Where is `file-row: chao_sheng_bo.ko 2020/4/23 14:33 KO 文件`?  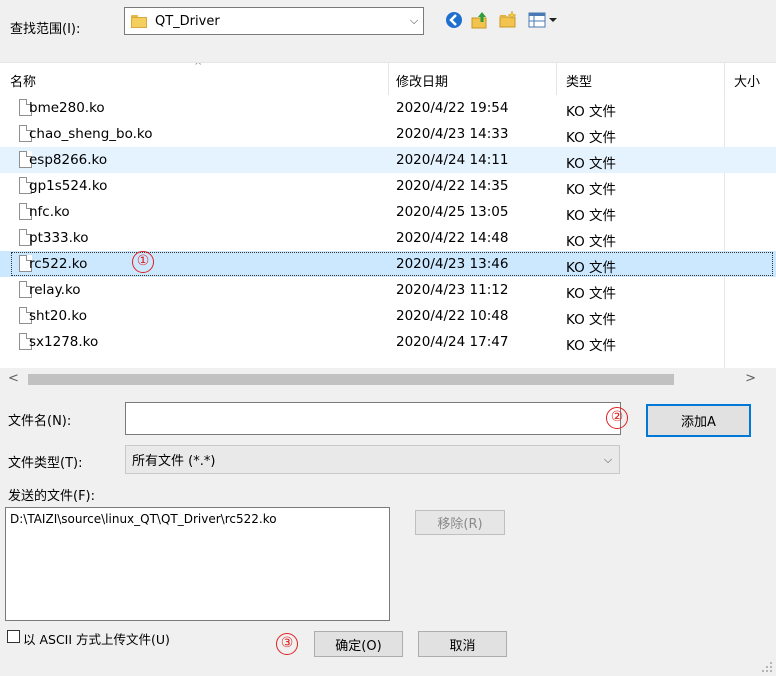 file-row: chao_sheng_bo.ko 2020/4/23 14:33 KO 文件 is located at coordinates (388, 134).